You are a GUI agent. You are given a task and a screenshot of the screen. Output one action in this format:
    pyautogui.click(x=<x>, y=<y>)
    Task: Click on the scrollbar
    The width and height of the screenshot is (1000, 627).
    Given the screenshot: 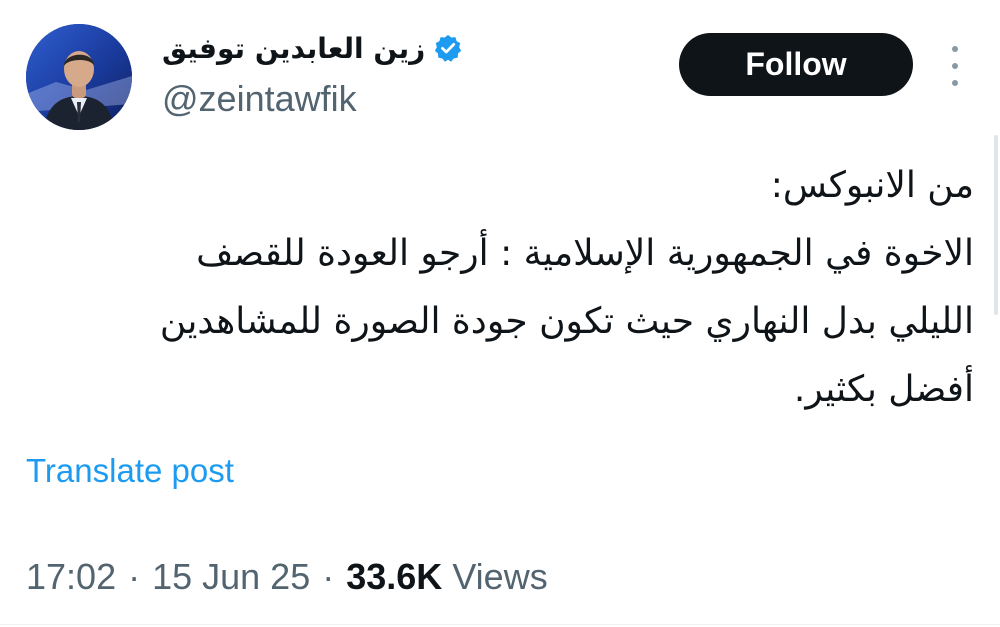 What is the action you would take?
    pyautogui.click(x=995, y=225)
    